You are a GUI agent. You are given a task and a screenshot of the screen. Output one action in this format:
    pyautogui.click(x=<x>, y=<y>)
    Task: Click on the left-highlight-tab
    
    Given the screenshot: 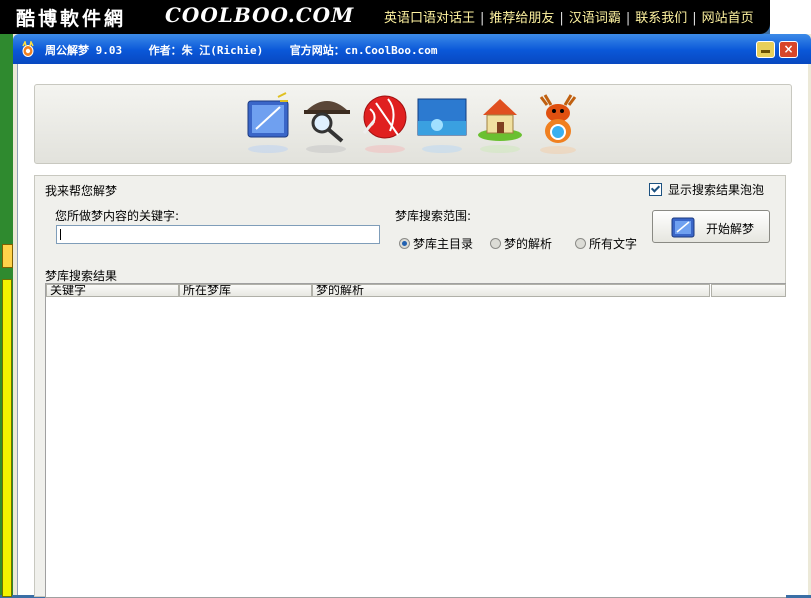 What is the action you would take?
    pyautogui.click(x=7, y=256)
    